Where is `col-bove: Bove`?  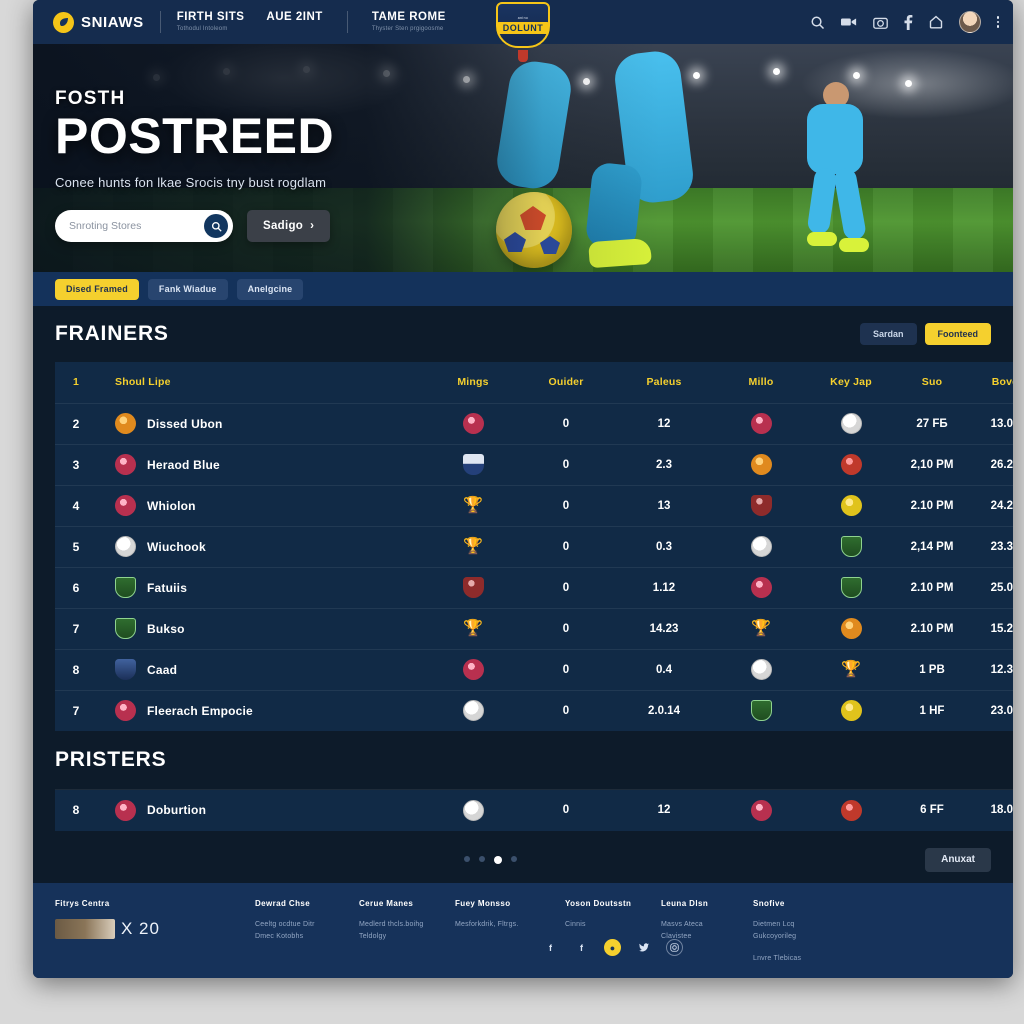
col-bove: Bove is located at coordinates (991, 382).